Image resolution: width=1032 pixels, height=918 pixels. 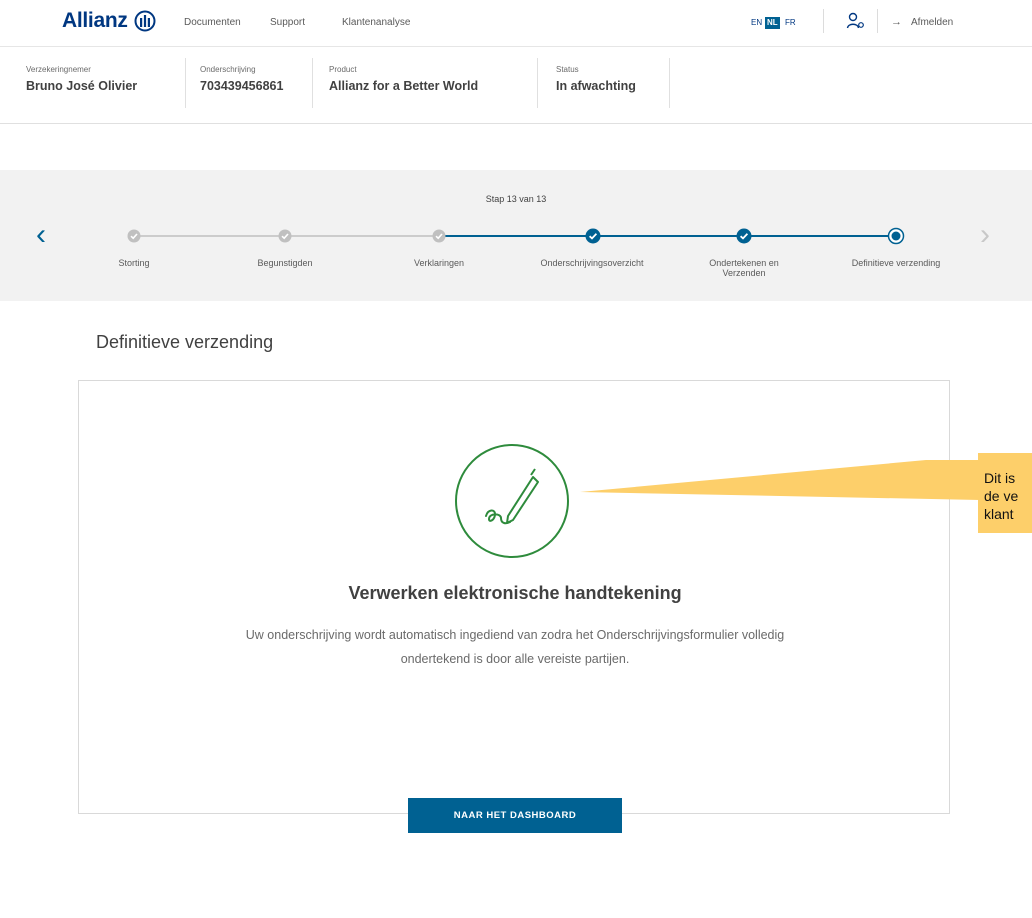 I want to click on step-label-storting: Storting, so click(x=134, y=263).